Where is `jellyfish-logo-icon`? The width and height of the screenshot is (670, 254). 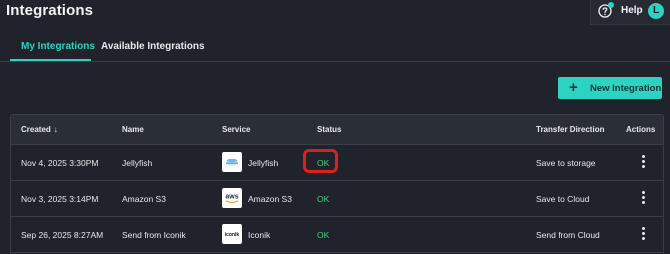 jellyfish-logo-icon is located at coordinates (232, 162).